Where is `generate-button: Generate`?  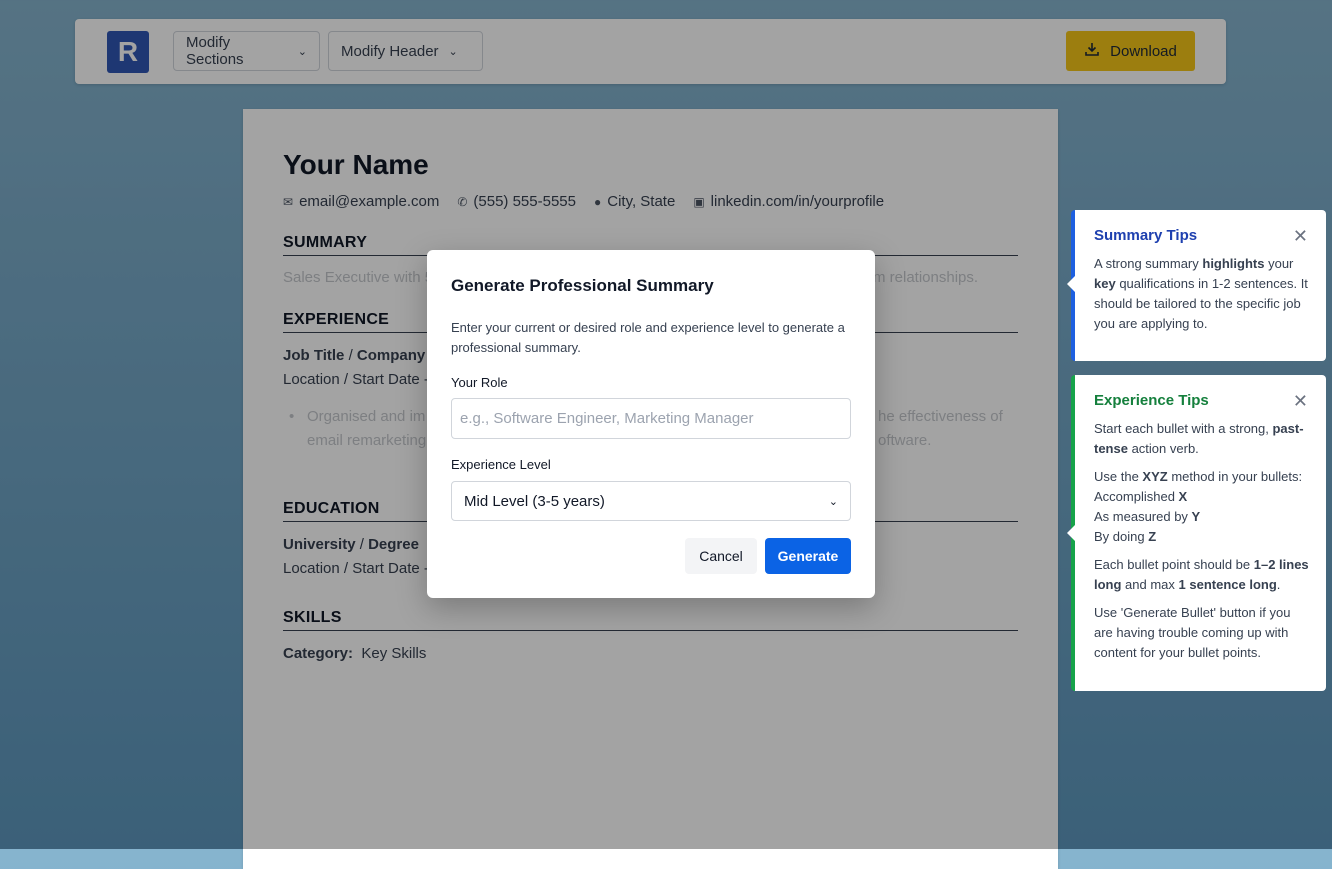
generate-button: Generate is located at coordinates (808, 556).